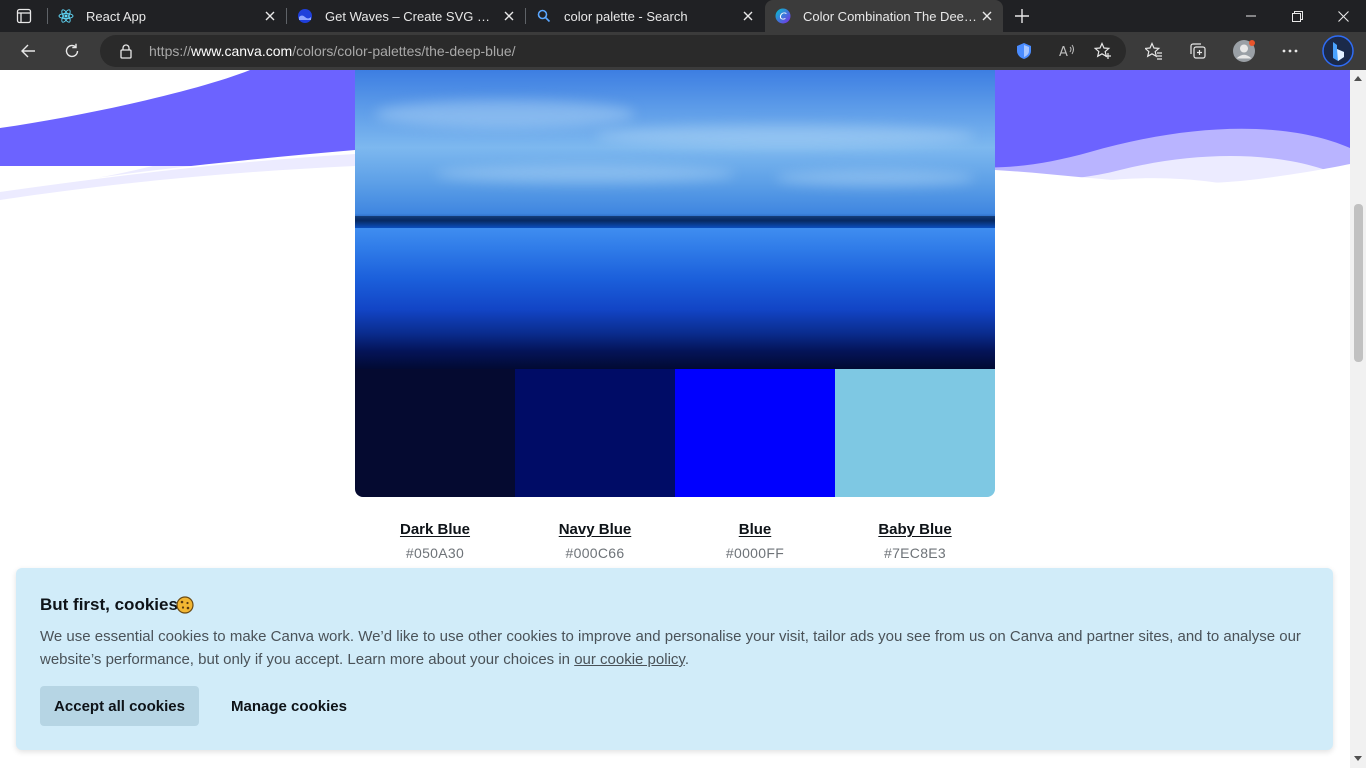 The width and height of the screenshot is (1366, 768). Describe the element at coordinates (109, 604) in the screenshot. I see `cookie-banner-title: But first, cookies` at that location.